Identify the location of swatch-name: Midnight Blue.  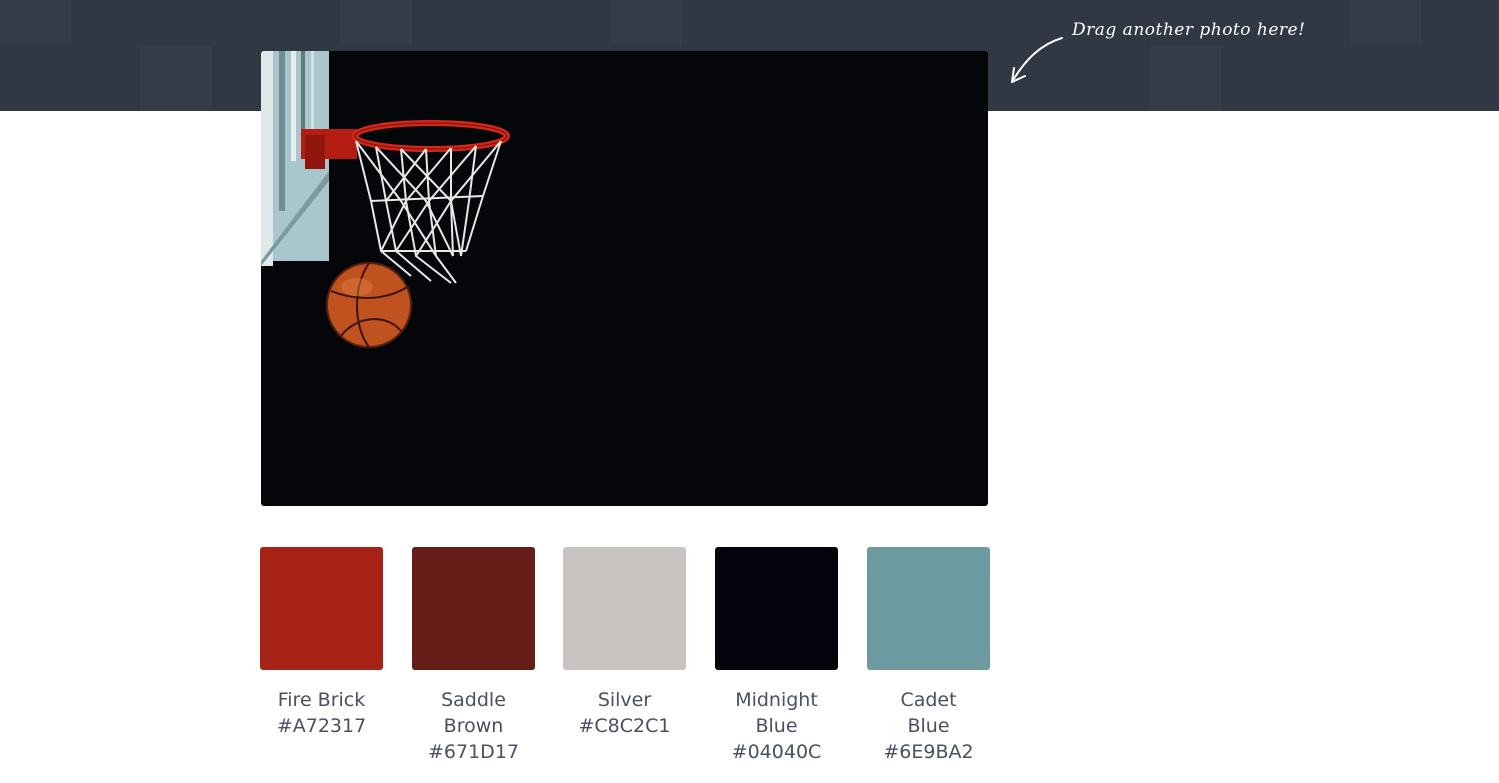
(776, 713).